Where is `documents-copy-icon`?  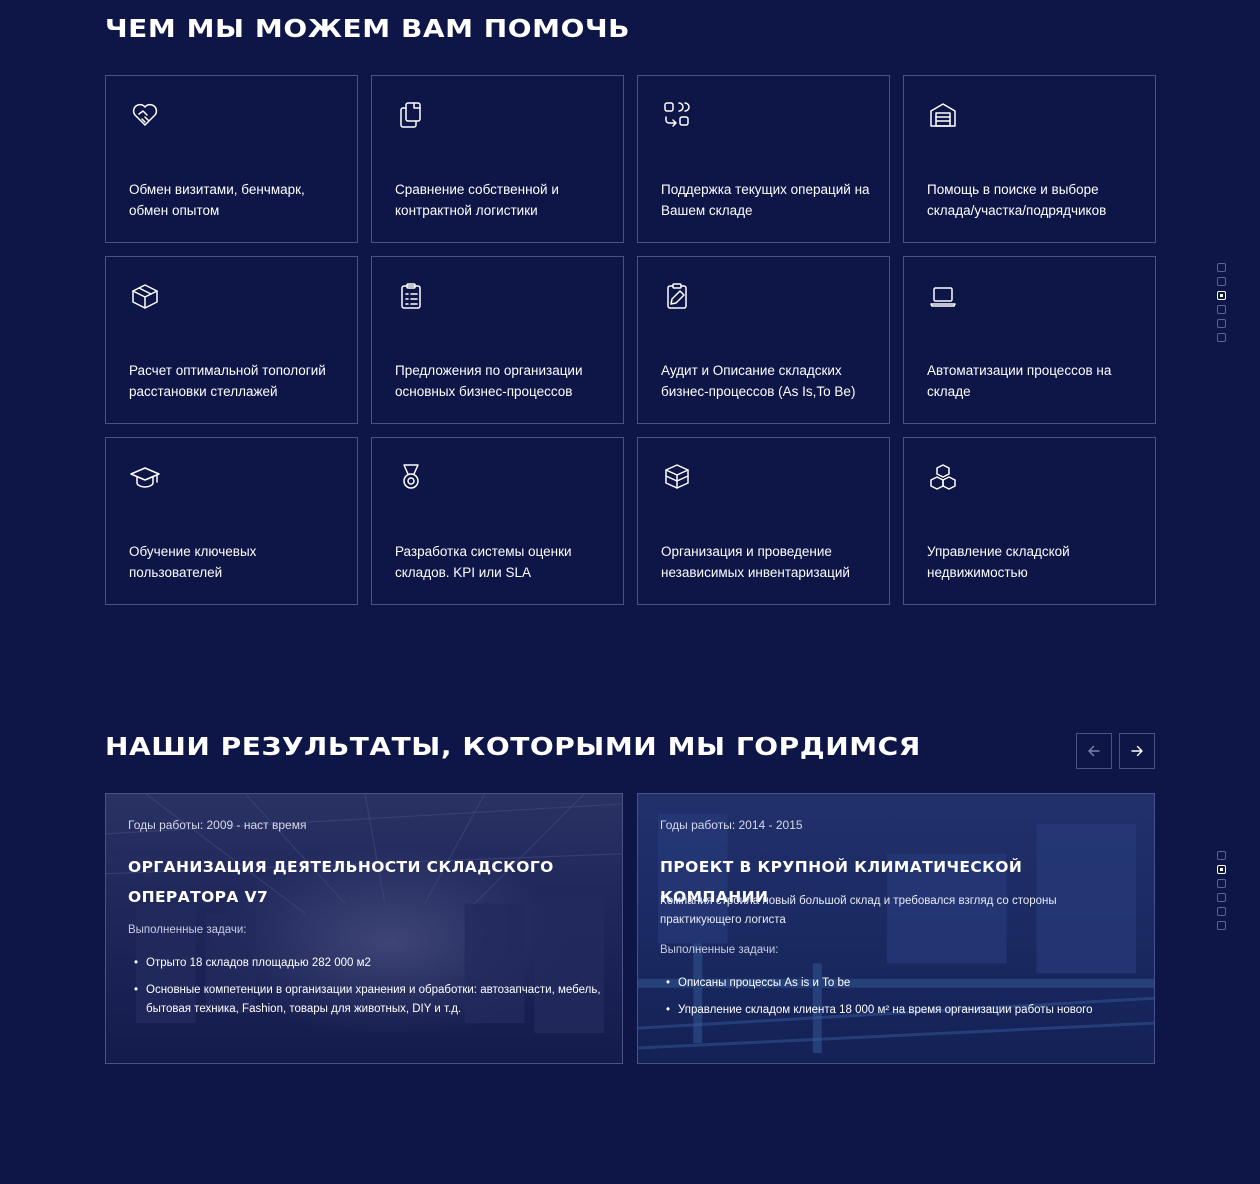 documents-copy-icon is located at coordinates (411, 115).